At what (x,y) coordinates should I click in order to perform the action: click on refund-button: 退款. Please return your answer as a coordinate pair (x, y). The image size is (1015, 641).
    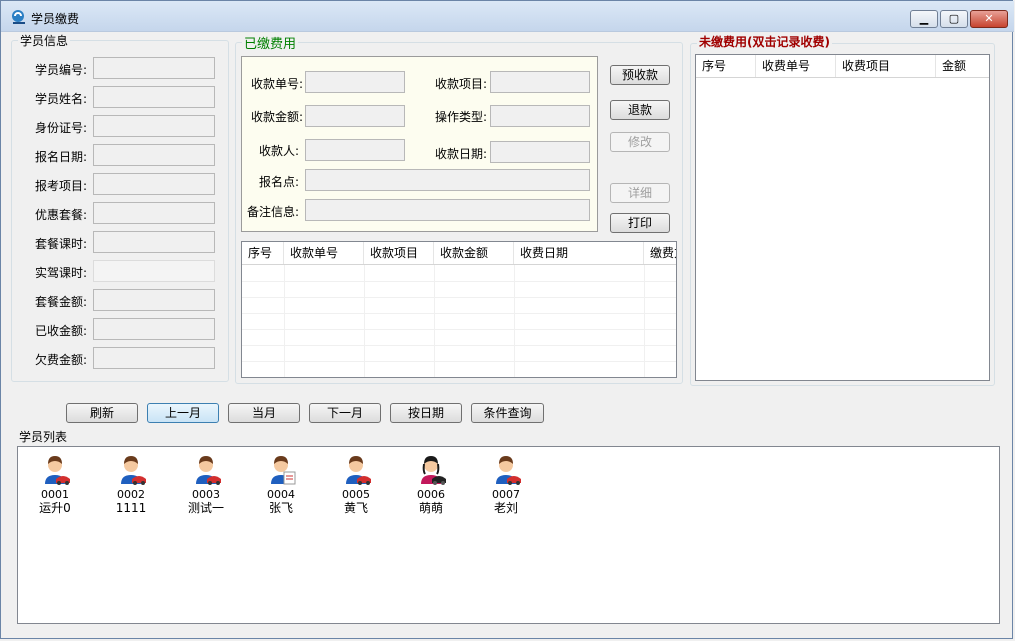
    Looking at the image, I should click on (640, 110).